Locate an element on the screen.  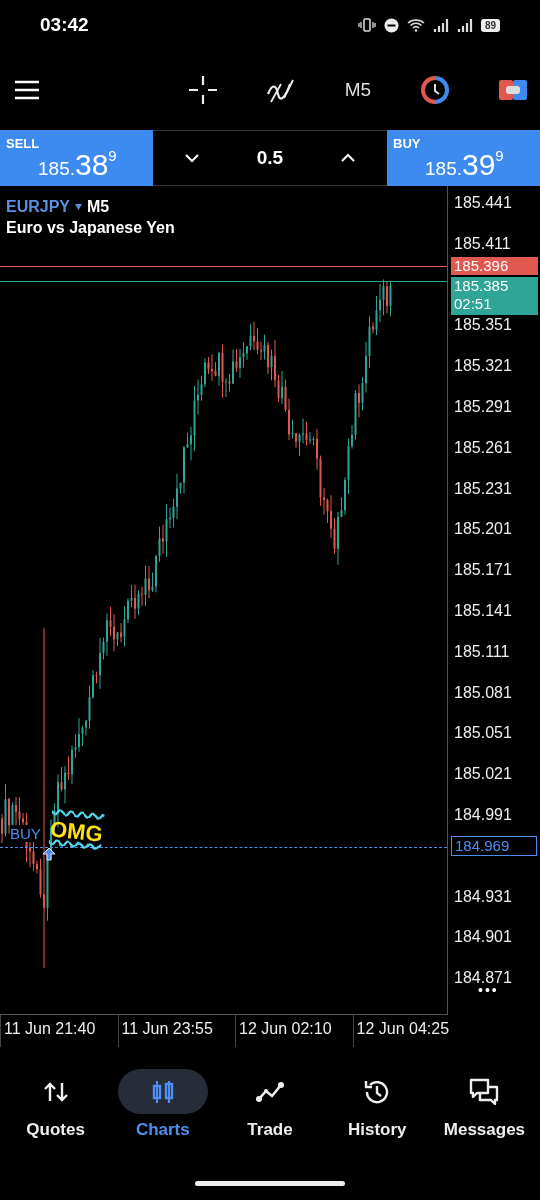
nav-tab: History is located at coordinates (377, 1104).